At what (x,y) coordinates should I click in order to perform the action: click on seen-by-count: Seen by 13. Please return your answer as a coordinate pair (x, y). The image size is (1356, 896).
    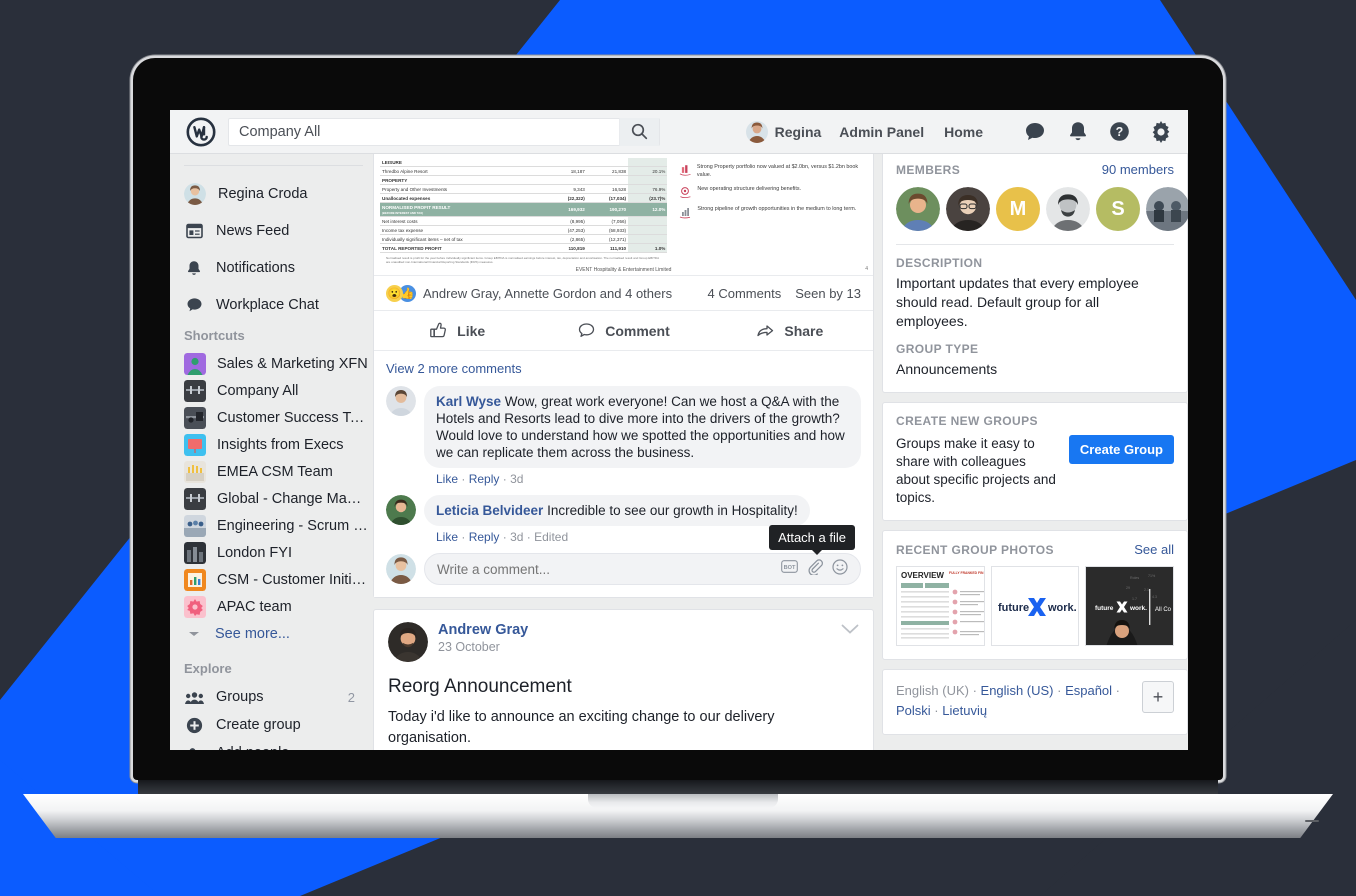
    Looking at the image, I should click on (828, 293).